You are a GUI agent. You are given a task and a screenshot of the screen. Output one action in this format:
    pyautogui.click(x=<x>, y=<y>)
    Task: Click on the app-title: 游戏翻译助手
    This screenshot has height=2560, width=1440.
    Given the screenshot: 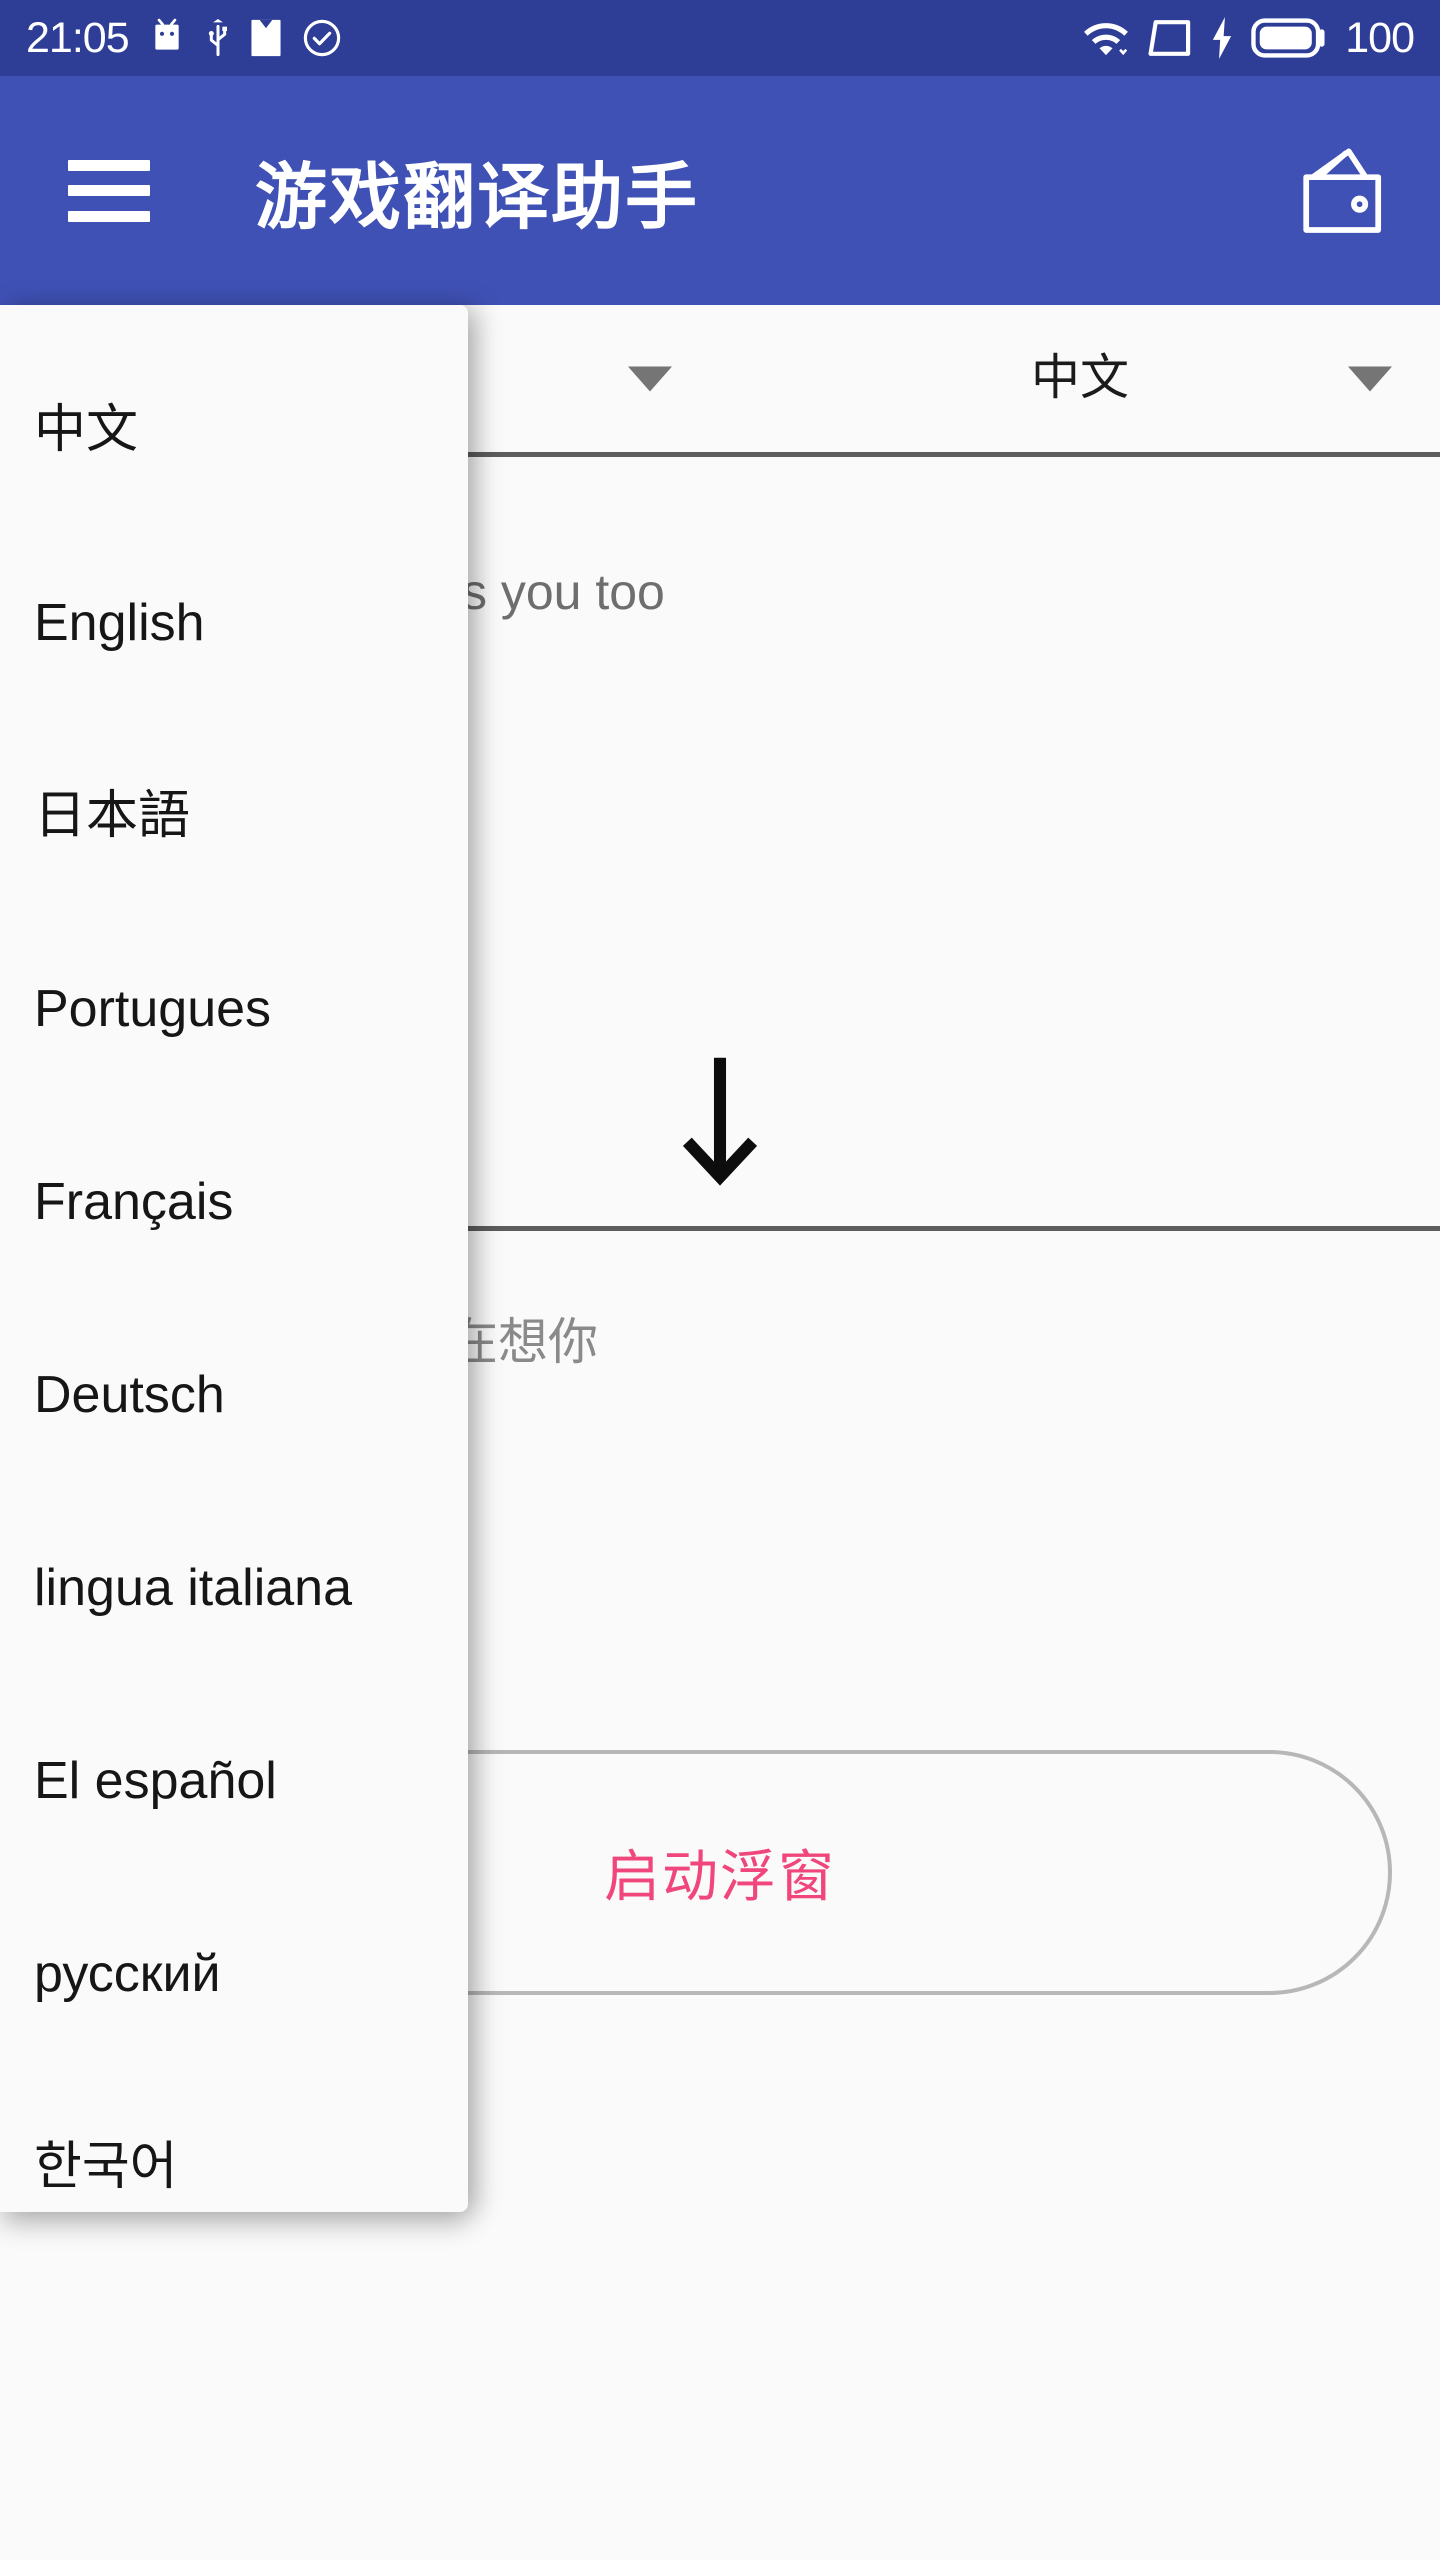 What is the action you would take?
    pyautogui.click(x=477, y=198)
    